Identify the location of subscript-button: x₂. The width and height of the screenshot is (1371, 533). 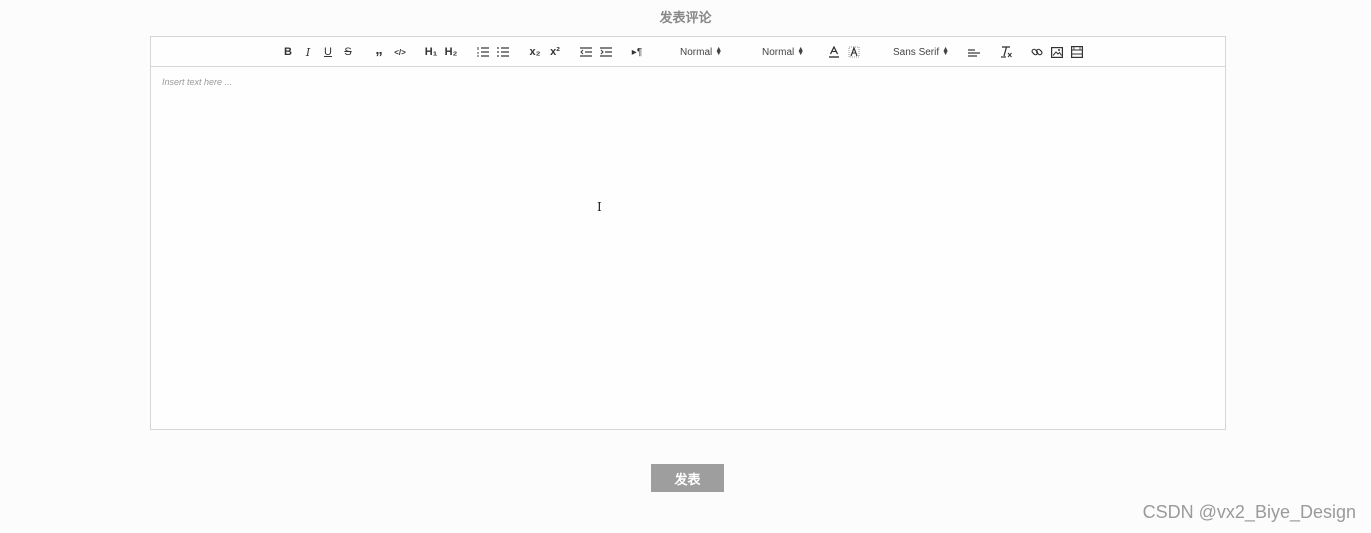
(535, 52).